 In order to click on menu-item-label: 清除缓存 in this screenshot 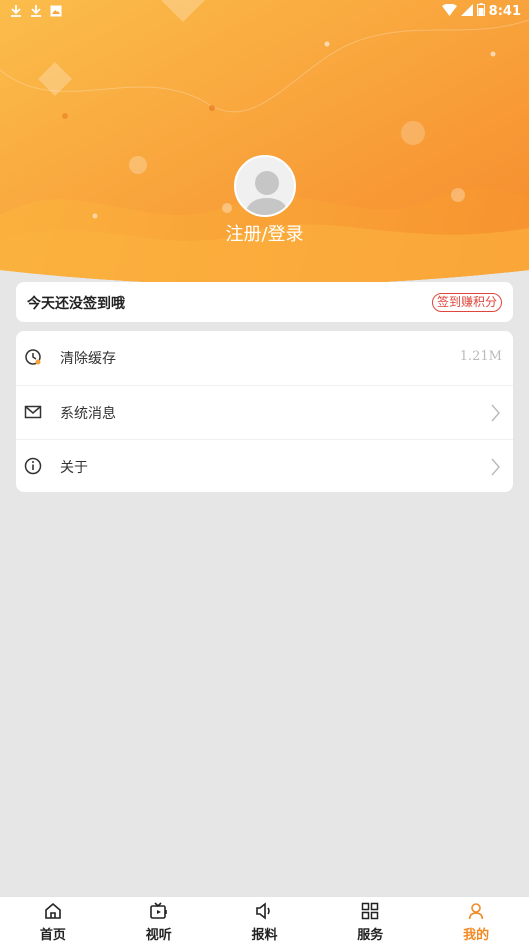, I will do `click(88, 359)`.